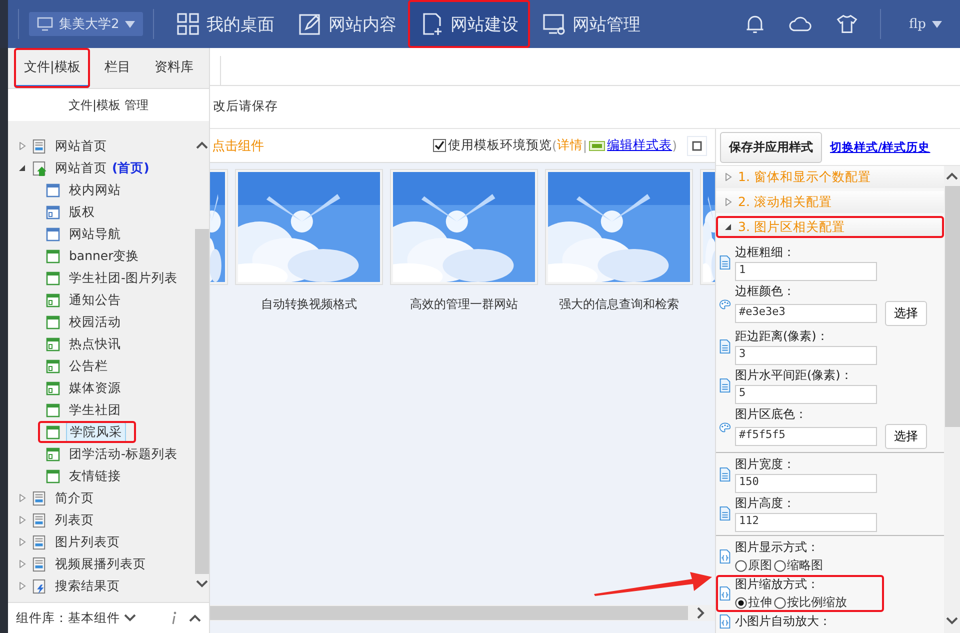 This screenshot has height=633, width=960. Describe the element at coordinates (95, 322) in the screenshot. I see `tree-item: 校园活动` at that location.